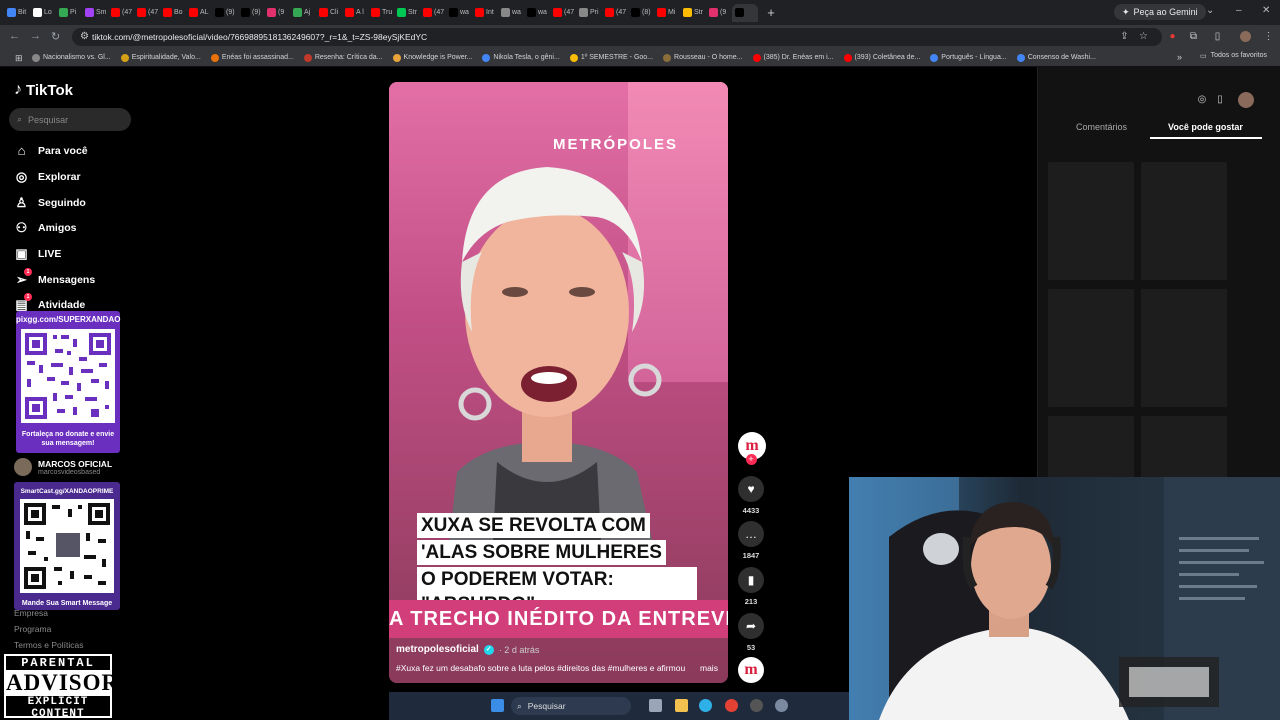  I want to click on browser-tab: Bo, so click(173, 13).